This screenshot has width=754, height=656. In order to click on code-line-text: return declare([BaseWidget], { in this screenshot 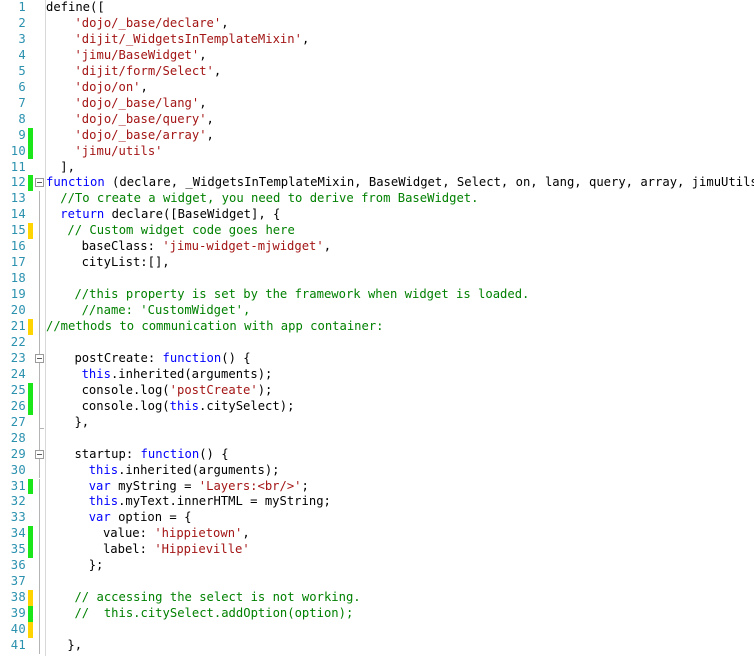, I will do `click(170, 215)`.